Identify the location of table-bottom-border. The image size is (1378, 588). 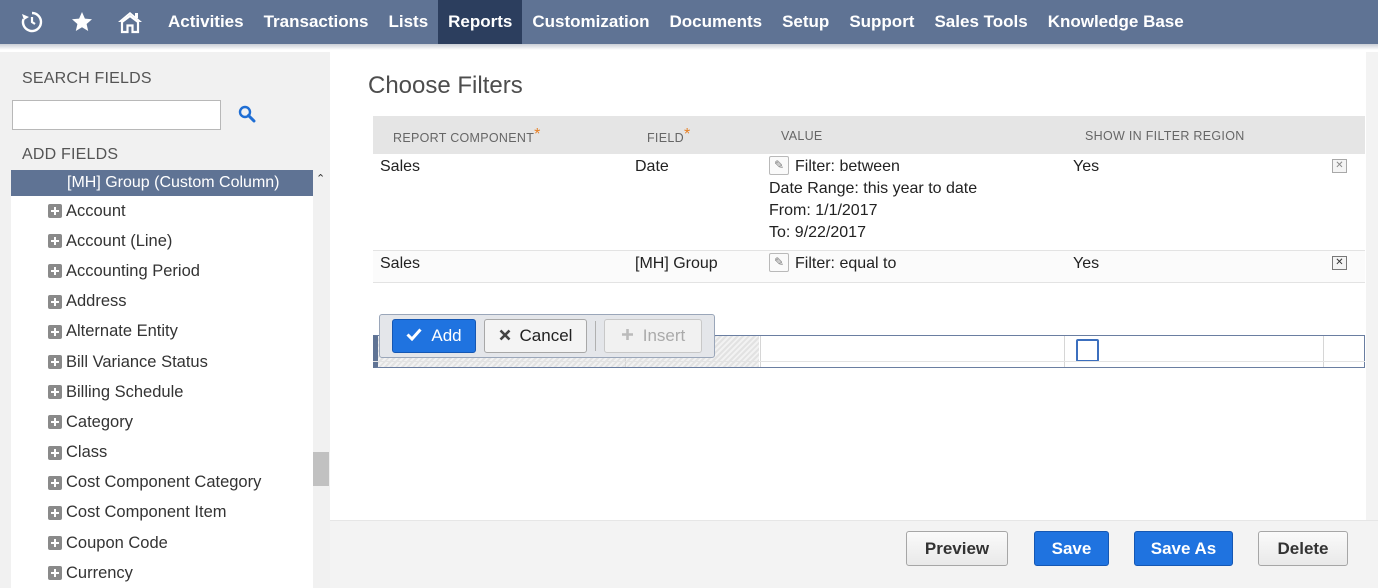
(869, 361).